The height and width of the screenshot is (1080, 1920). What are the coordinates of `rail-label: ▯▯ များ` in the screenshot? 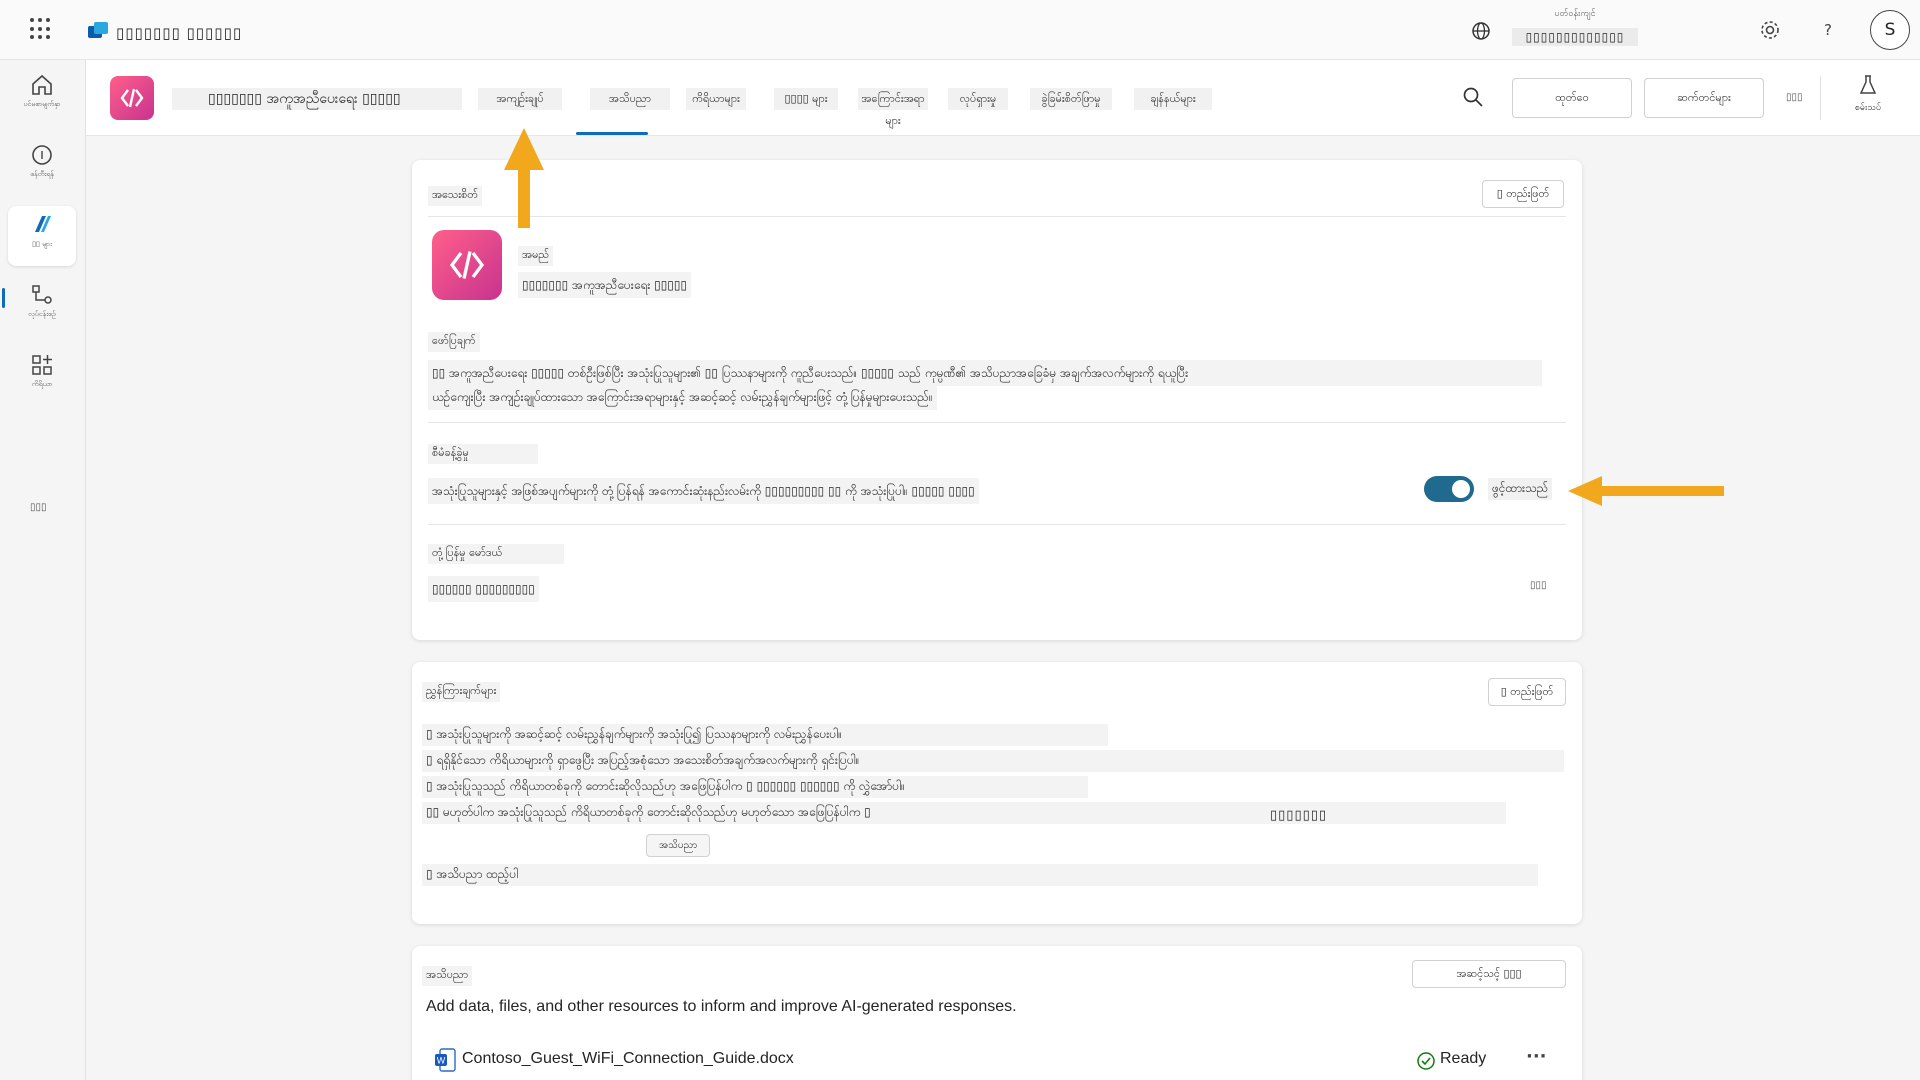 It's located at (42, 244).